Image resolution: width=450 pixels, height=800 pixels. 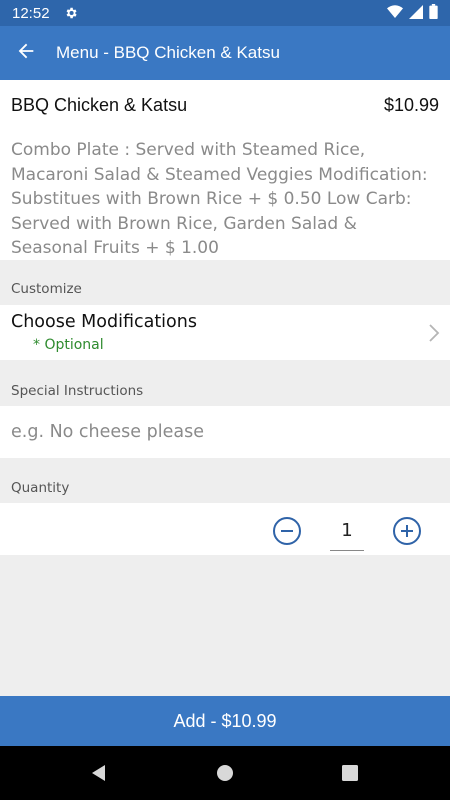 What do you see at coordinates (71, 13) in the screenshot?
I see `settings-gear-icon` at bounding box center [71, 13].